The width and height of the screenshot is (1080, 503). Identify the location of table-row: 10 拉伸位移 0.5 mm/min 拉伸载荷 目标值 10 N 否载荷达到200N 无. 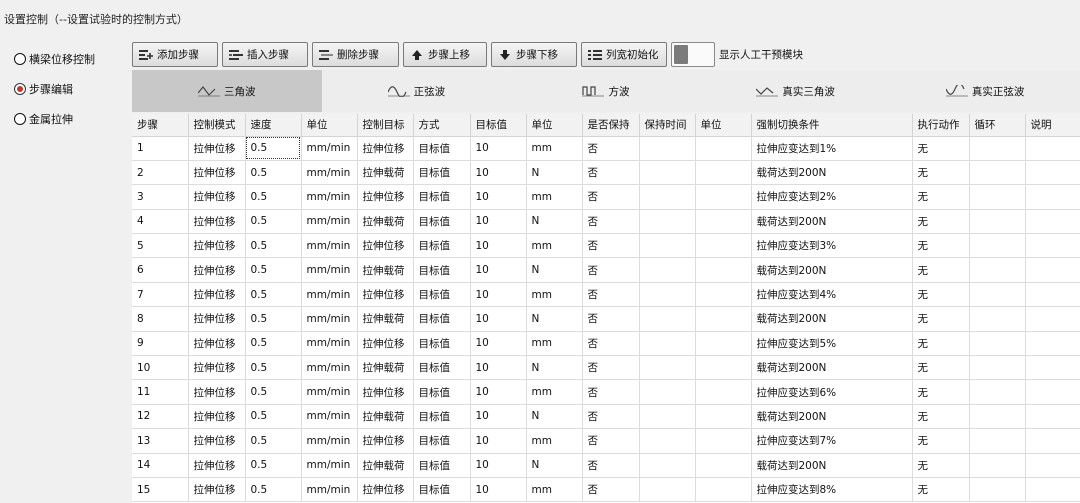
(606, 368).